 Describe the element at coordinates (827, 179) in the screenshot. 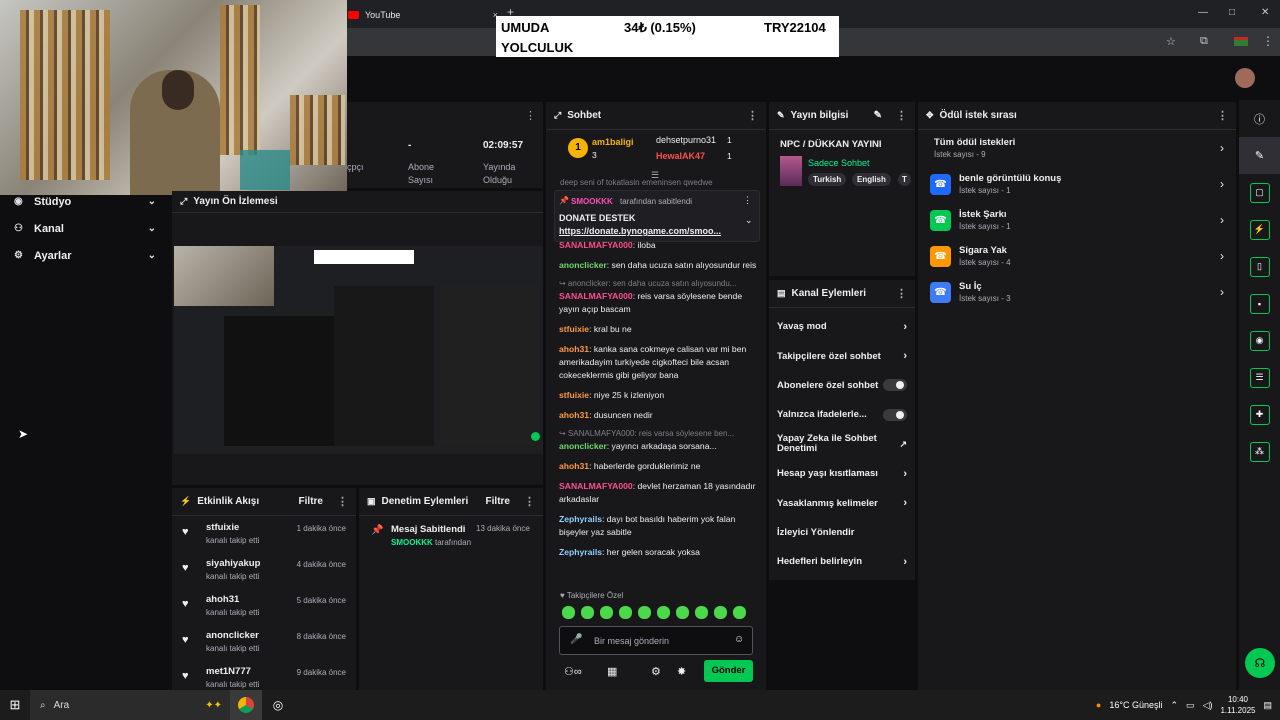

I see `tag-turkish: Turkish` at that location.